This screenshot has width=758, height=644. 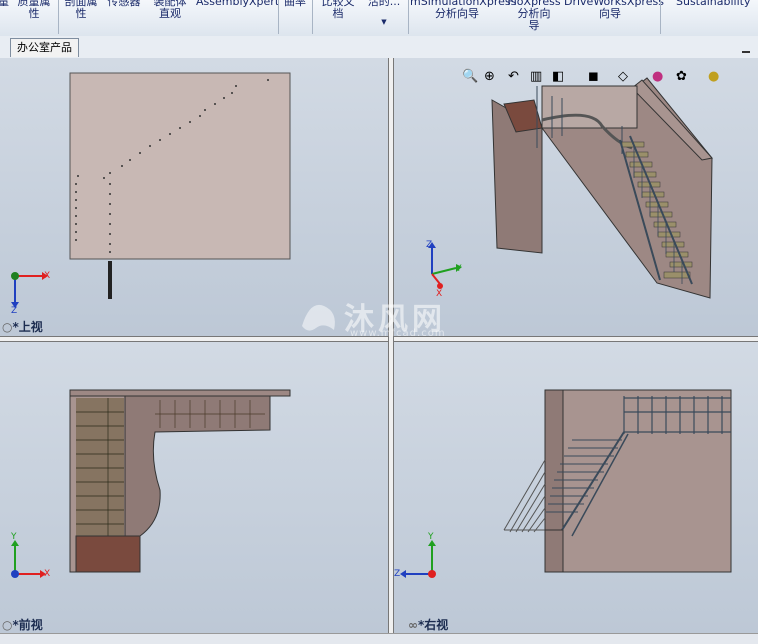 What do you see at coordinates (338, 10) in the screenshot?
I see `compare-documents-button: 比较文 档` at bounding box center [338, 10].